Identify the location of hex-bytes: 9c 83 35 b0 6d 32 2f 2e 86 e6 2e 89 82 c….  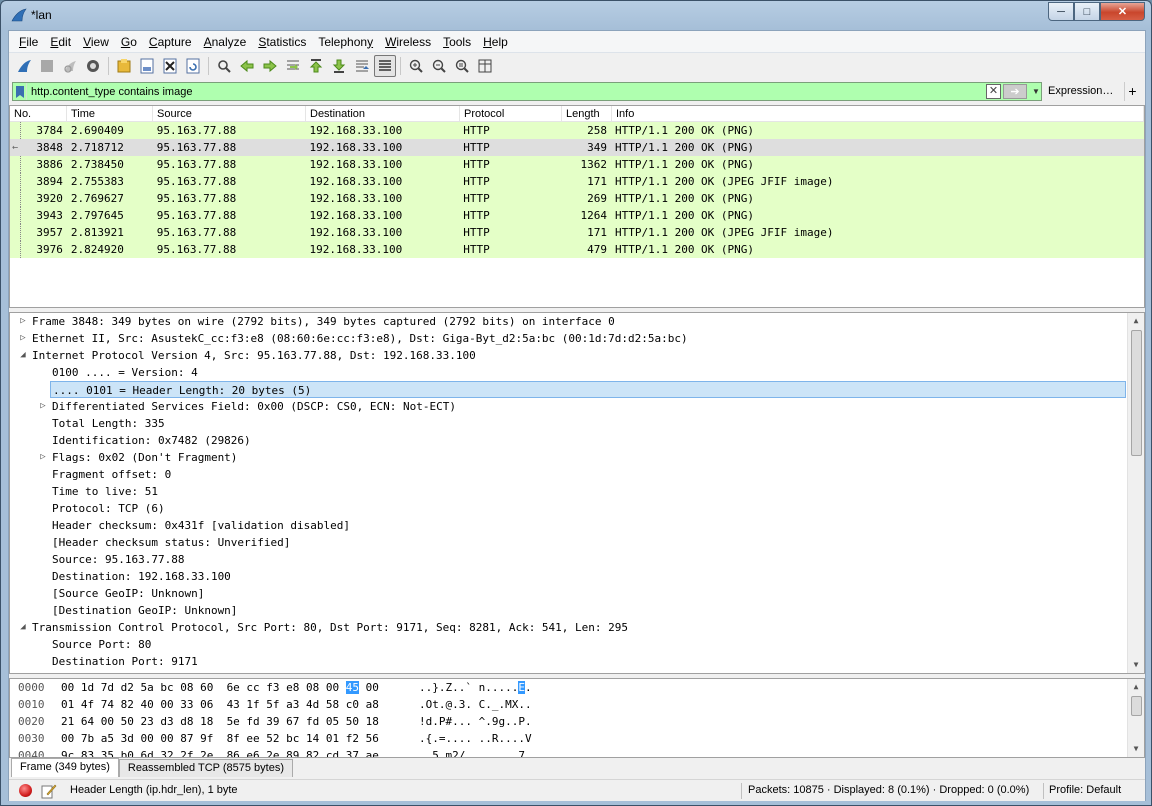
(220, 752).